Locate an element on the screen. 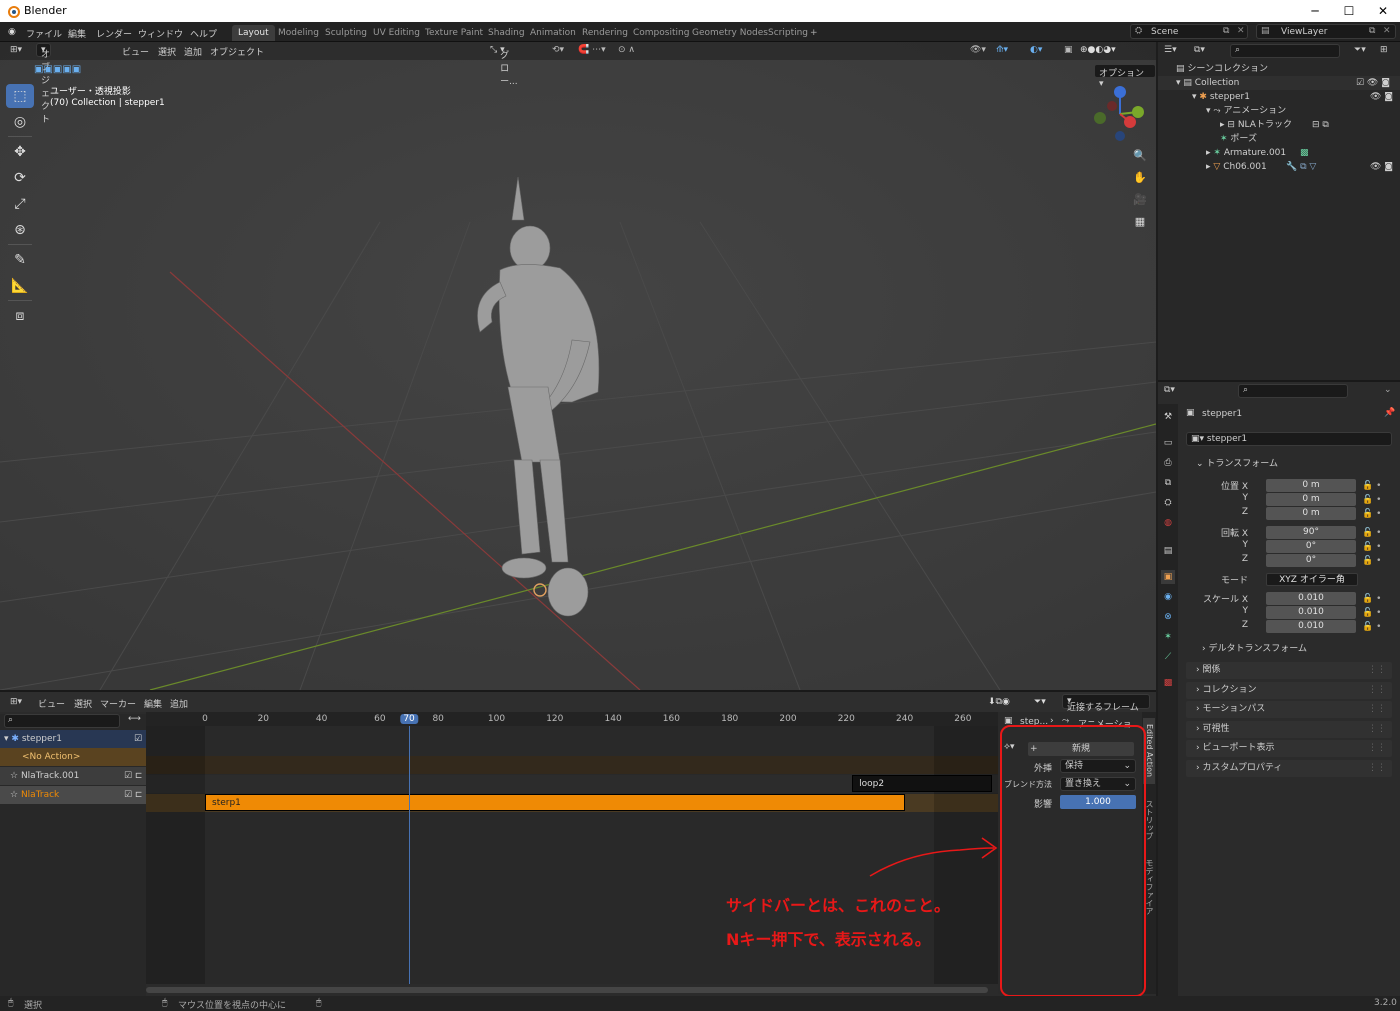 Image resolution: width=1400 pixels, height=1011 pixels. mode-selector: オブジェクト ▾ is located at coordinates (43, 84).